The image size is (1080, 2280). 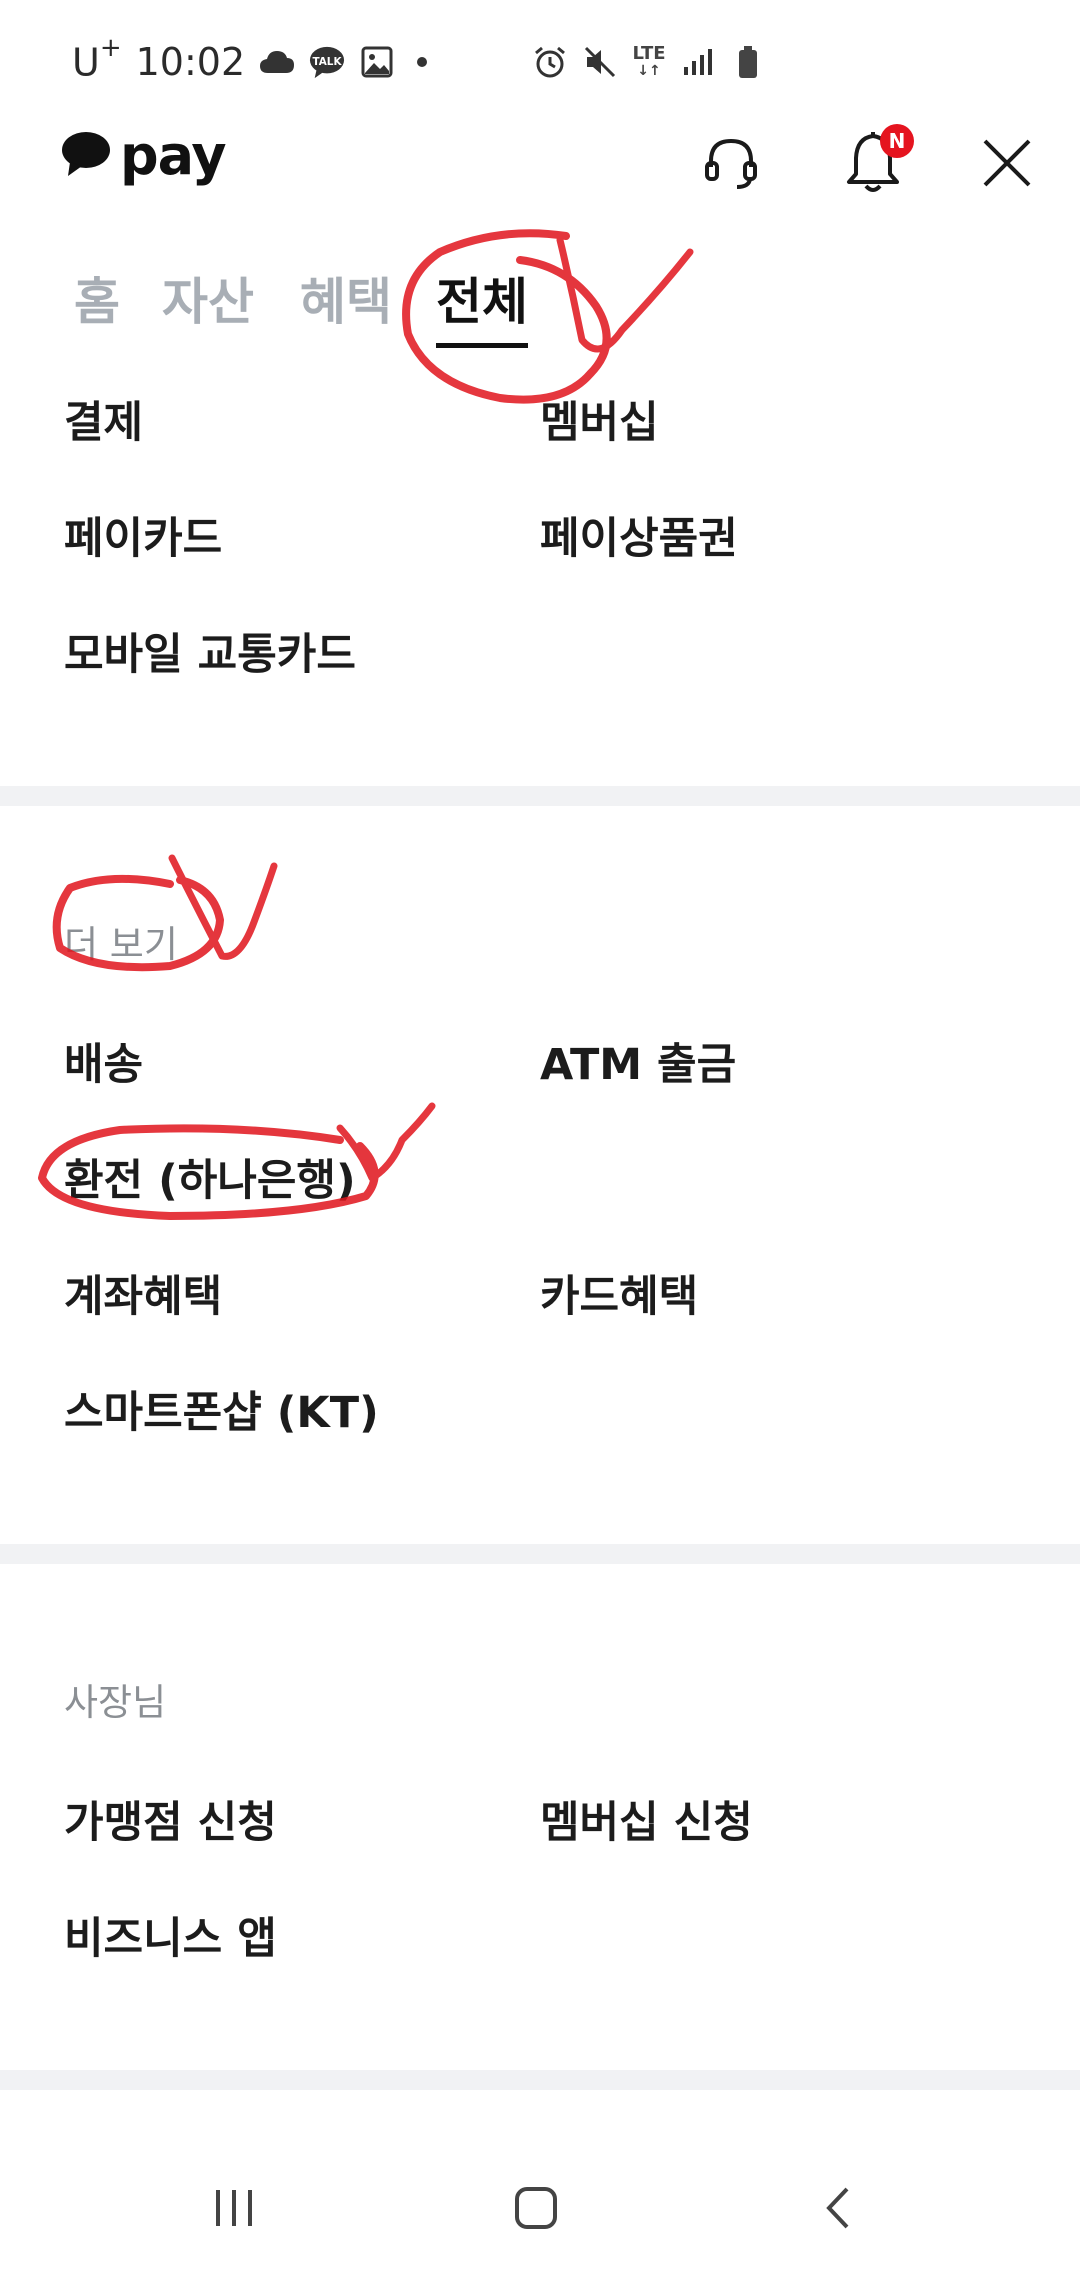 I want to click on alarm-icon, so click(x=550, y=62).